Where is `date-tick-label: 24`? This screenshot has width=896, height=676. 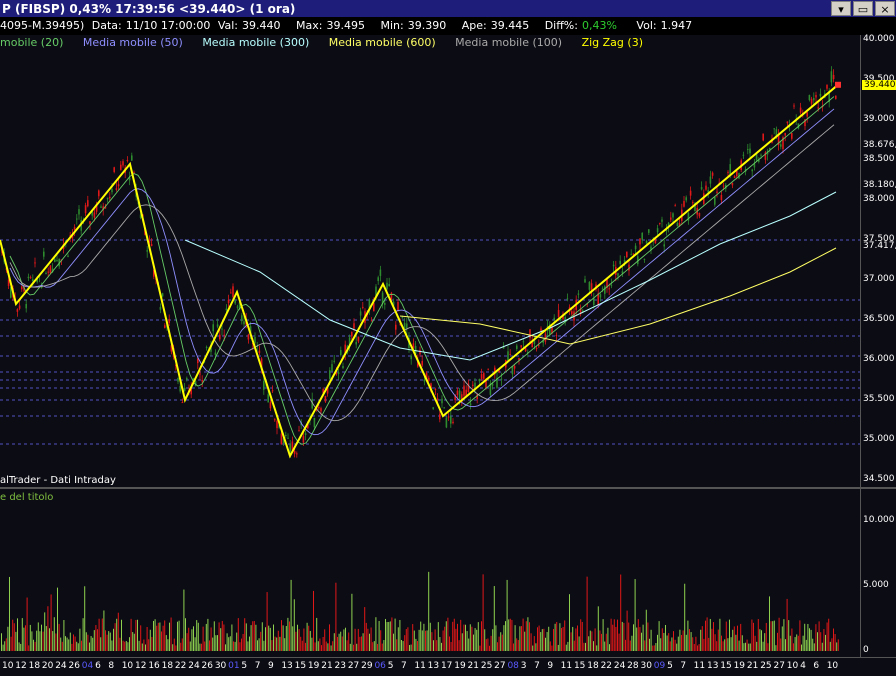 date-tick-label: 24 is located at coordinates (61, 666).